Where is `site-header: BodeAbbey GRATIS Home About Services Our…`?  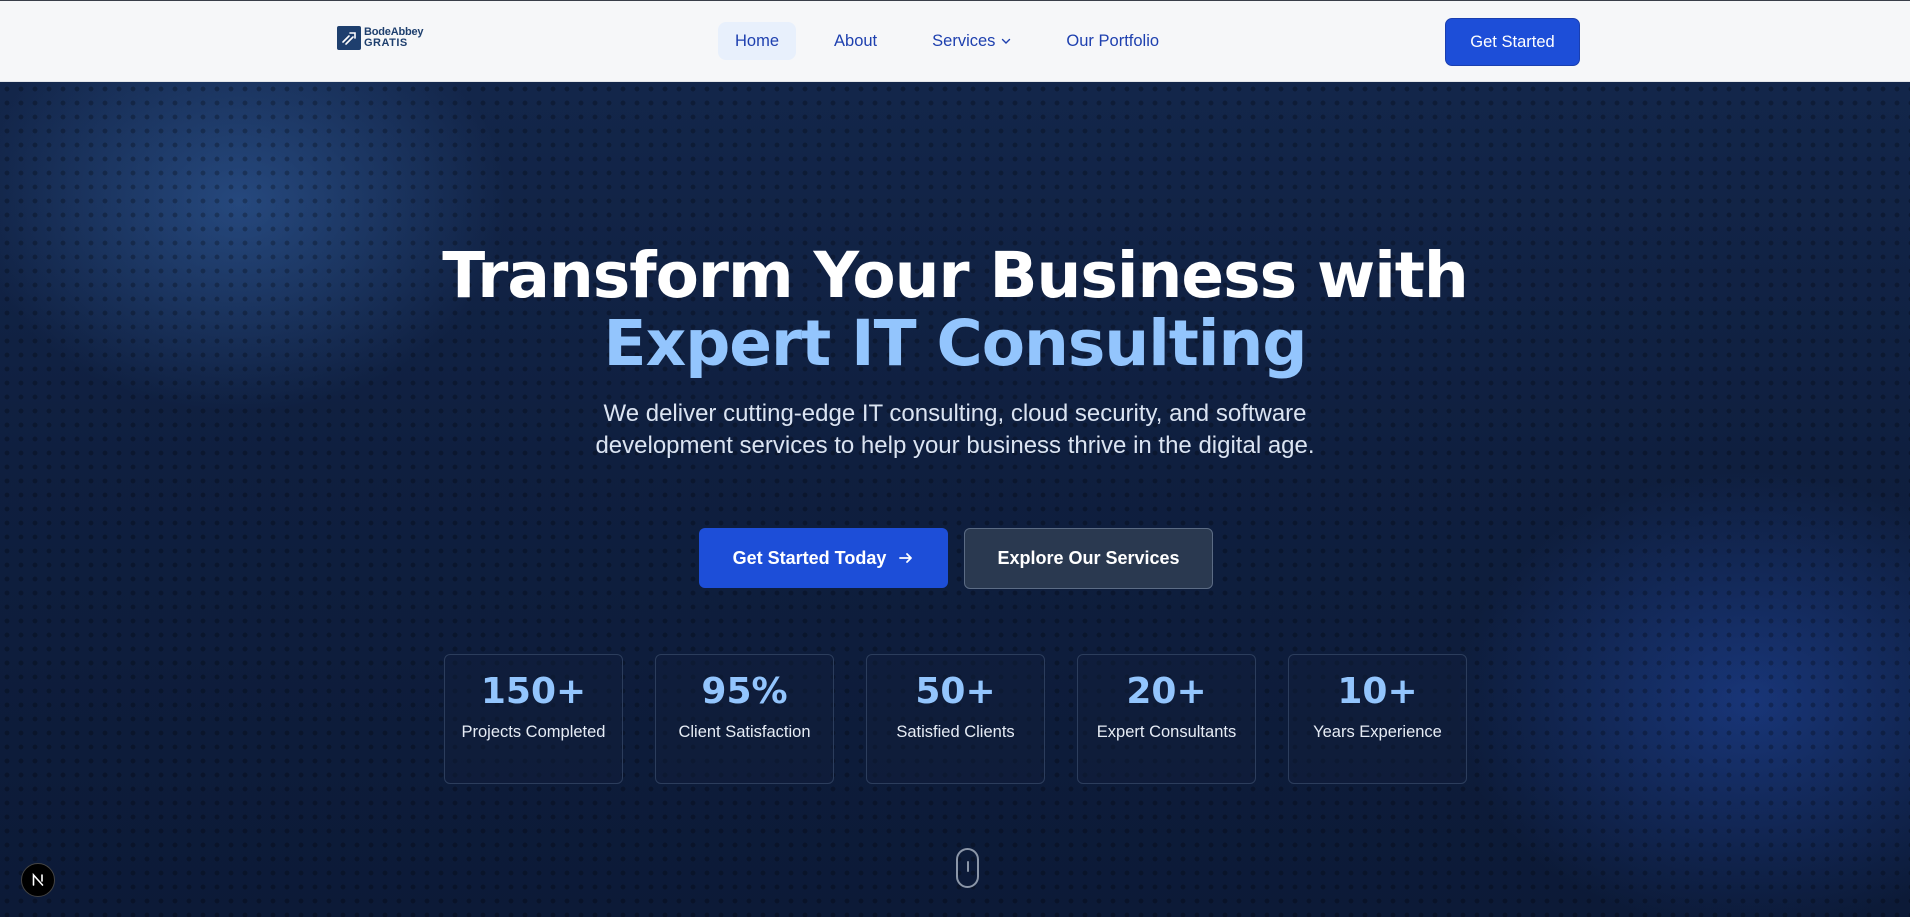
site-header: BodeAbbey GRATIS Home About Services Our… is located at coordinates (955, 41).